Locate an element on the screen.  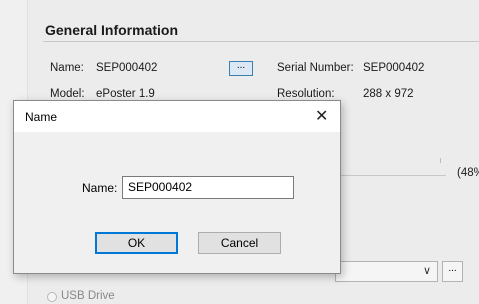
serial-number-value: SEP000402 is located at coordinates (394, 68).